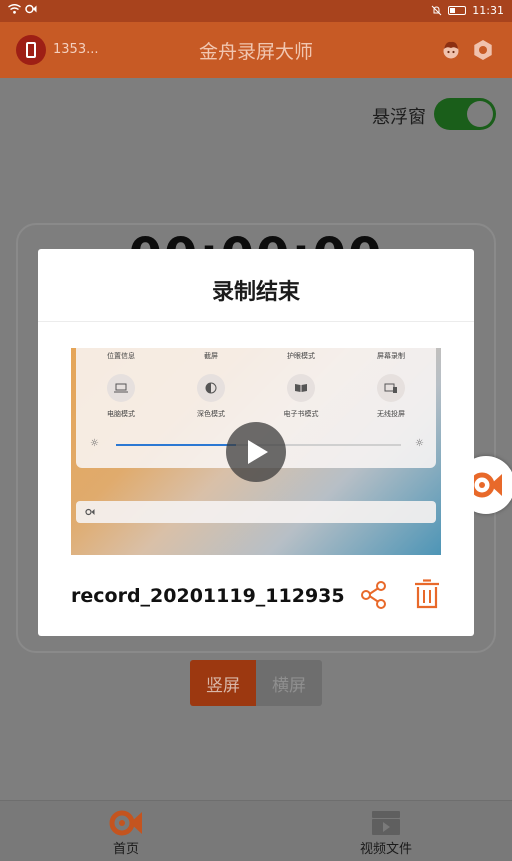 This screenshot has height=861, width=512. Describe the element at coordinates (256, 388) in the screenshot. I see `preview-tile-icons` at that location.